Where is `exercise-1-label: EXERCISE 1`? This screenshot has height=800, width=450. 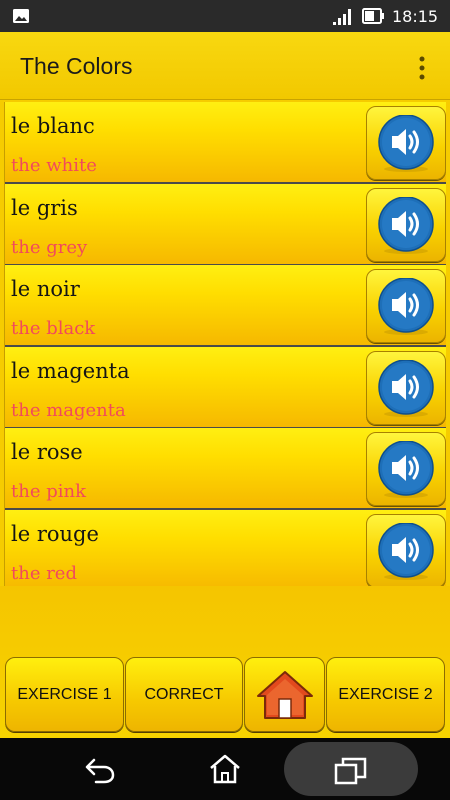
exercise-1-label: EXERCISE 1 is located at coordinates (64, 694).